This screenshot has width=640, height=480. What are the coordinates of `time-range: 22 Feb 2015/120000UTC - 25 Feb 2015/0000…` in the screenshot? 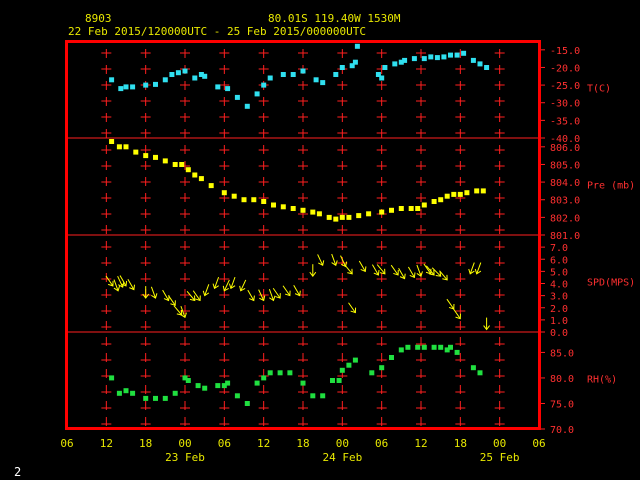 It's located at (217, 31).